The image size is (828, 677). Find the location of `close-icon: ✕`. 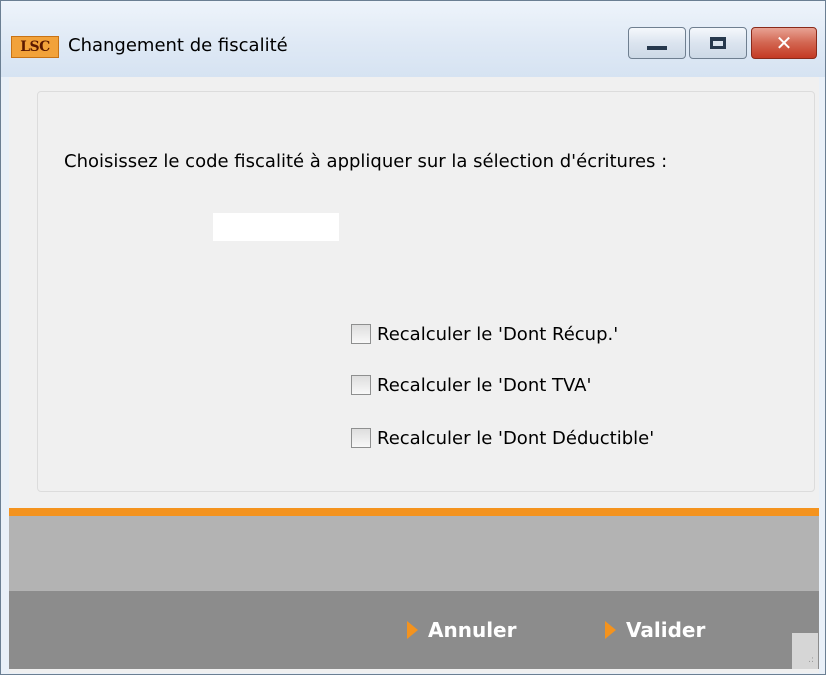

close-icon: ✕ is located at coordinates (784, 43).